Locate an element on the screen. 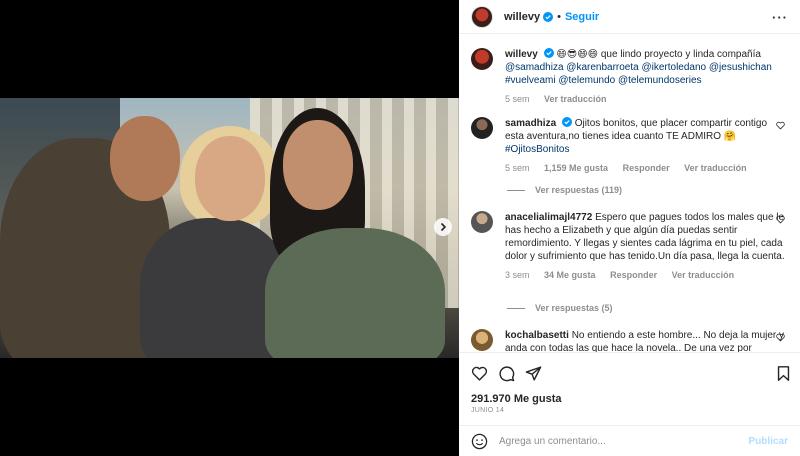  photo-person-3-body is located at coordinates (355, 293).